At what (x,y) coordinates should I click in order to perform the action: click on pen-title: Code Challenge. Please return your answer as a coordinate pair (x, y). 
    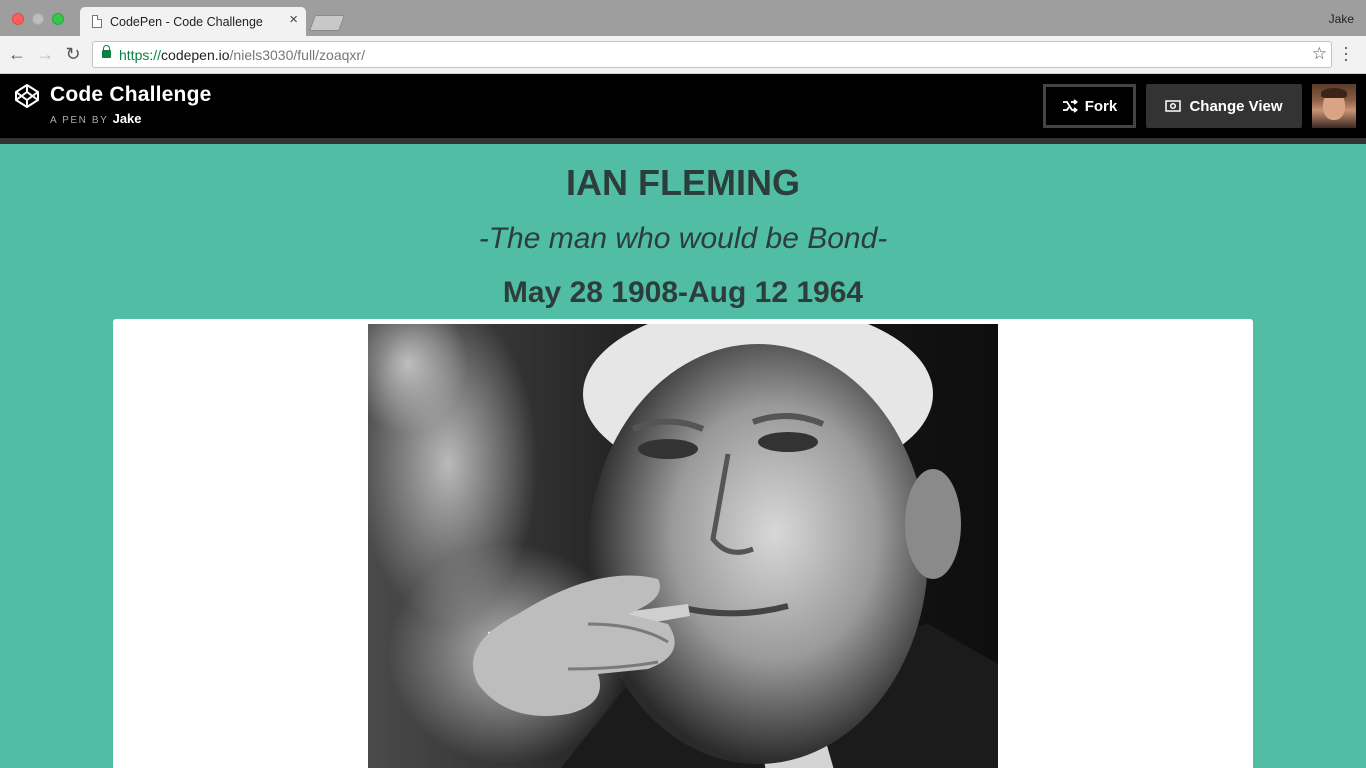
    Looking at the image, I should click on (131, 95).